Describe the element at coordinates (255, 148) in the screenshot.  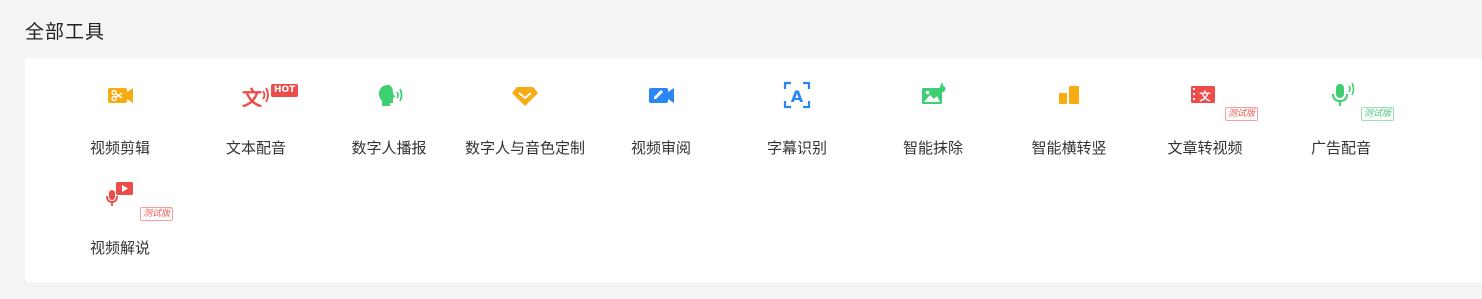
I see `tool-label: 文本配音` at that location.